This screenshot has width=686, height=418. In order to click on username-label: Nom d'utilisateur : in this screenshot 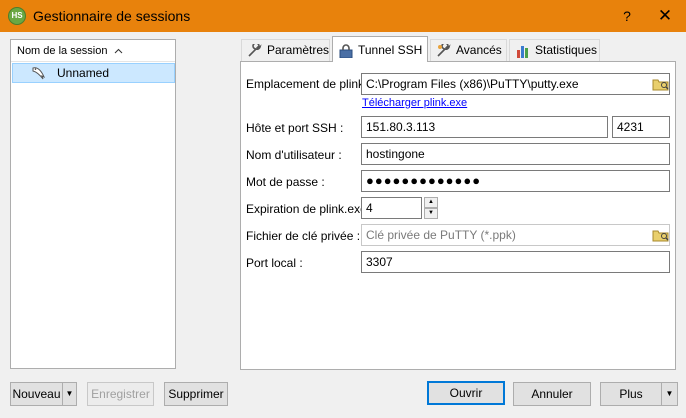, I will do `click(294, 155)`.